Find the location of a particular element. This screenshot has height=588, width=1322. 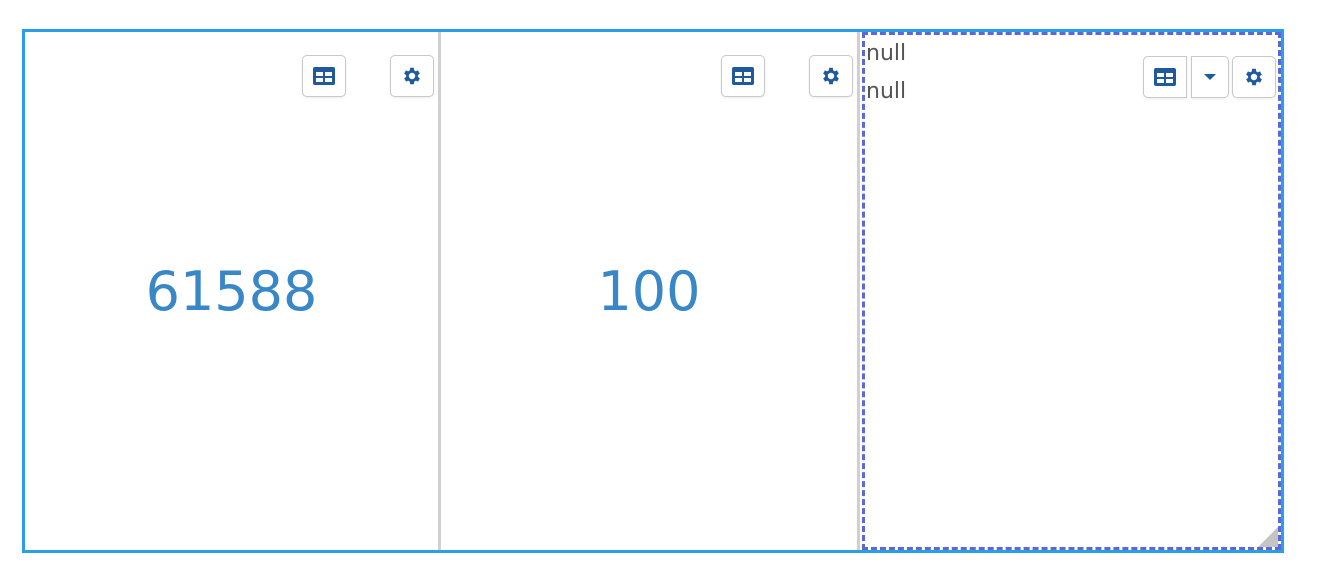

resize-handle is located at coordinates (1268, 537).